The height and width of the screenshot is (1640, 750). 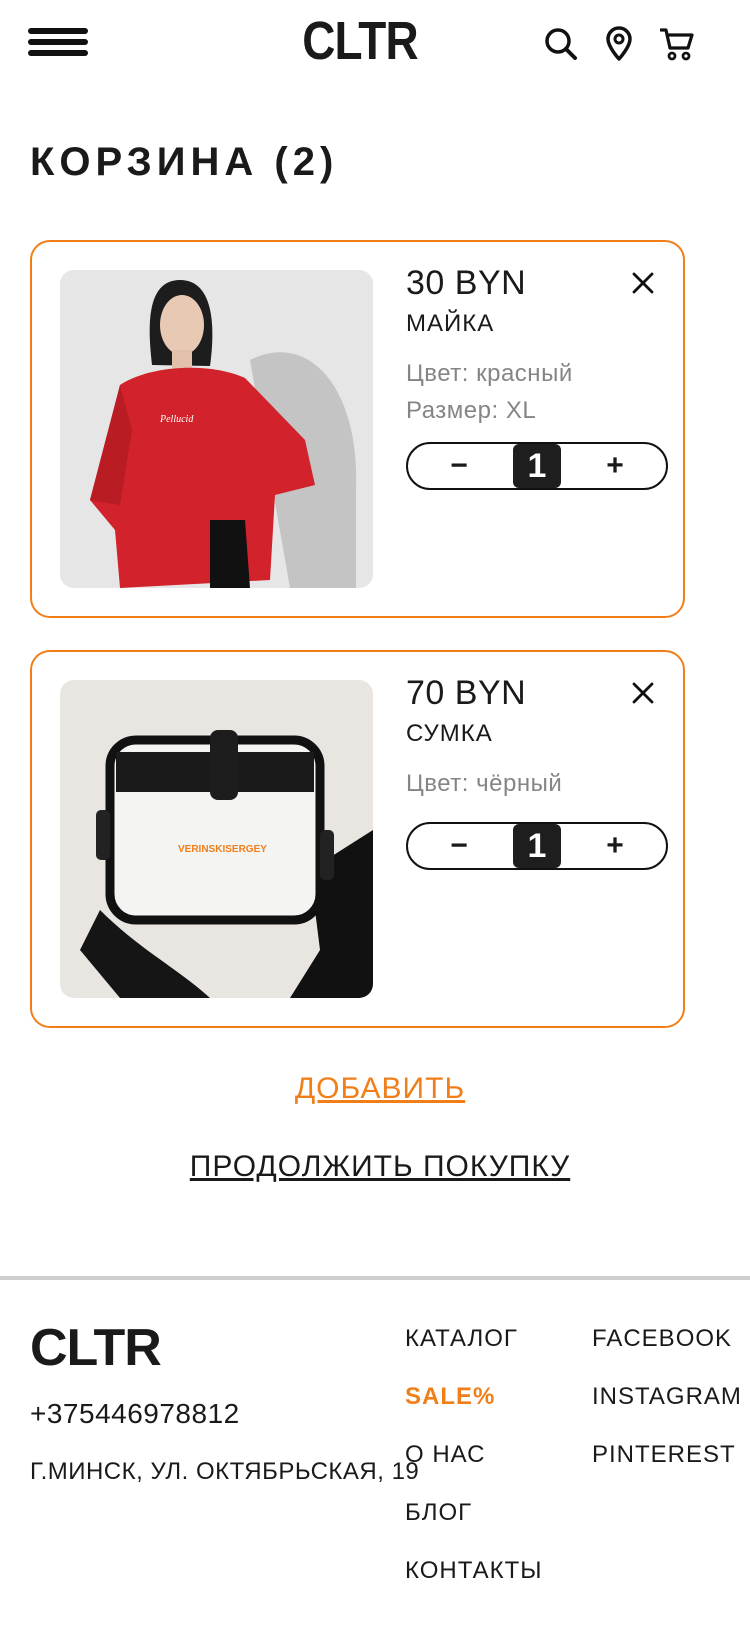 I want to click on search-icon, so click(x=561, y=44).